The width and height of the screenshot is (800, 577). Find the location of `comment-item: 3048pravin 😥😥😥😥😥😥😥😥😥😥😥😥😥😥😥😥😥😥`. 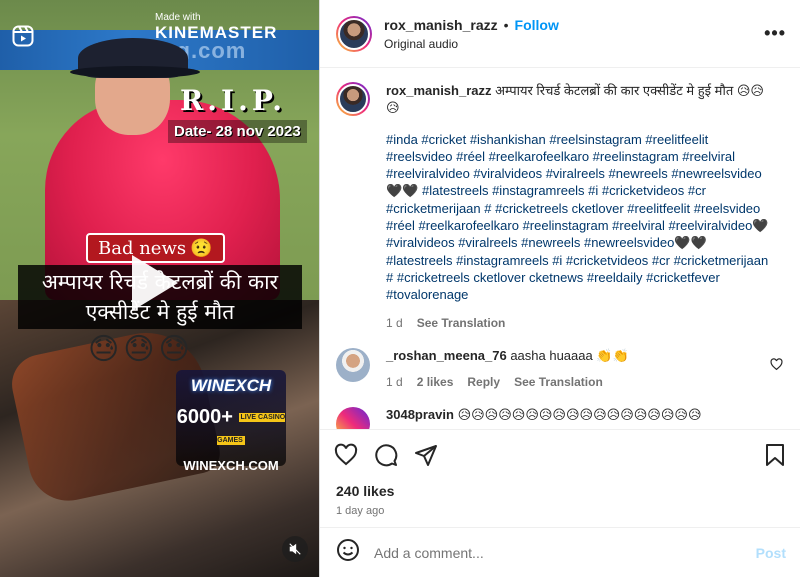

comment-item: 3048pravin 😥😥😥😥😥😥😥😥😥😥😥😥😥😥😥😥😥😥 is located at coordinates (560, 417).